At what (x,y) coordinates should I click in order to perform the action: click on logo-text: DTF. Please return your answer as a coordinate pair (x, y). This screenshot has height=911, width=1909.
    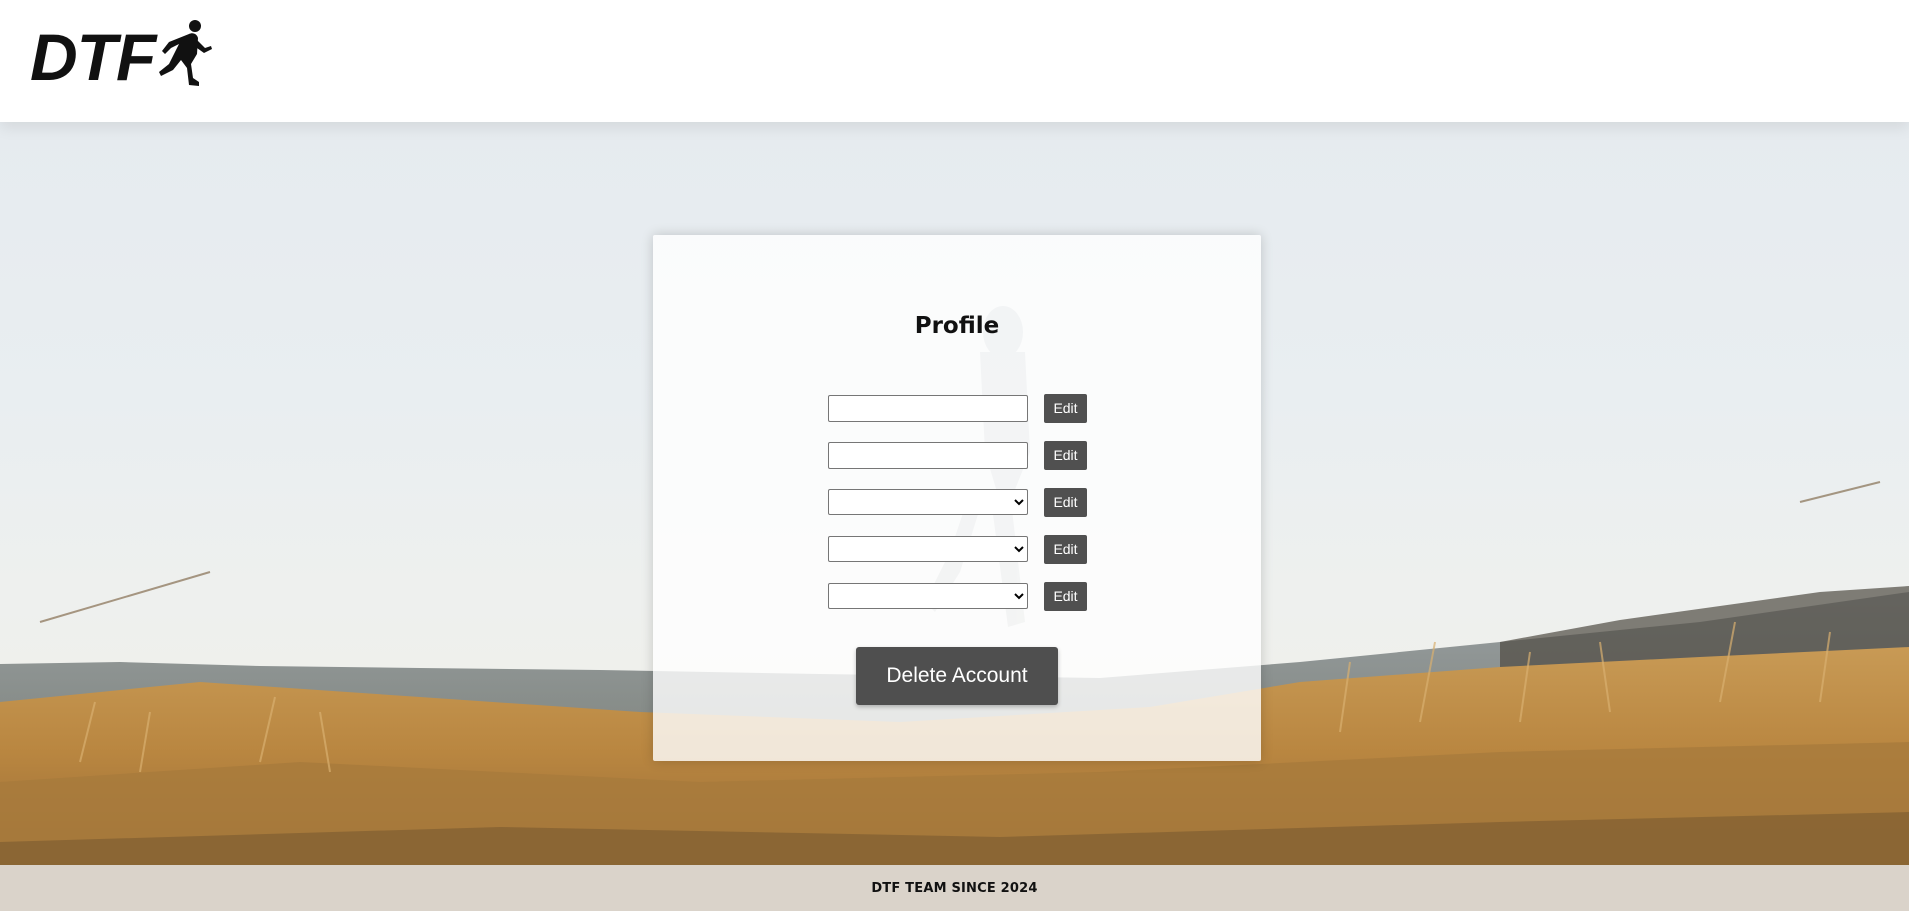
    Looking at the image, I should click on (93, 57).